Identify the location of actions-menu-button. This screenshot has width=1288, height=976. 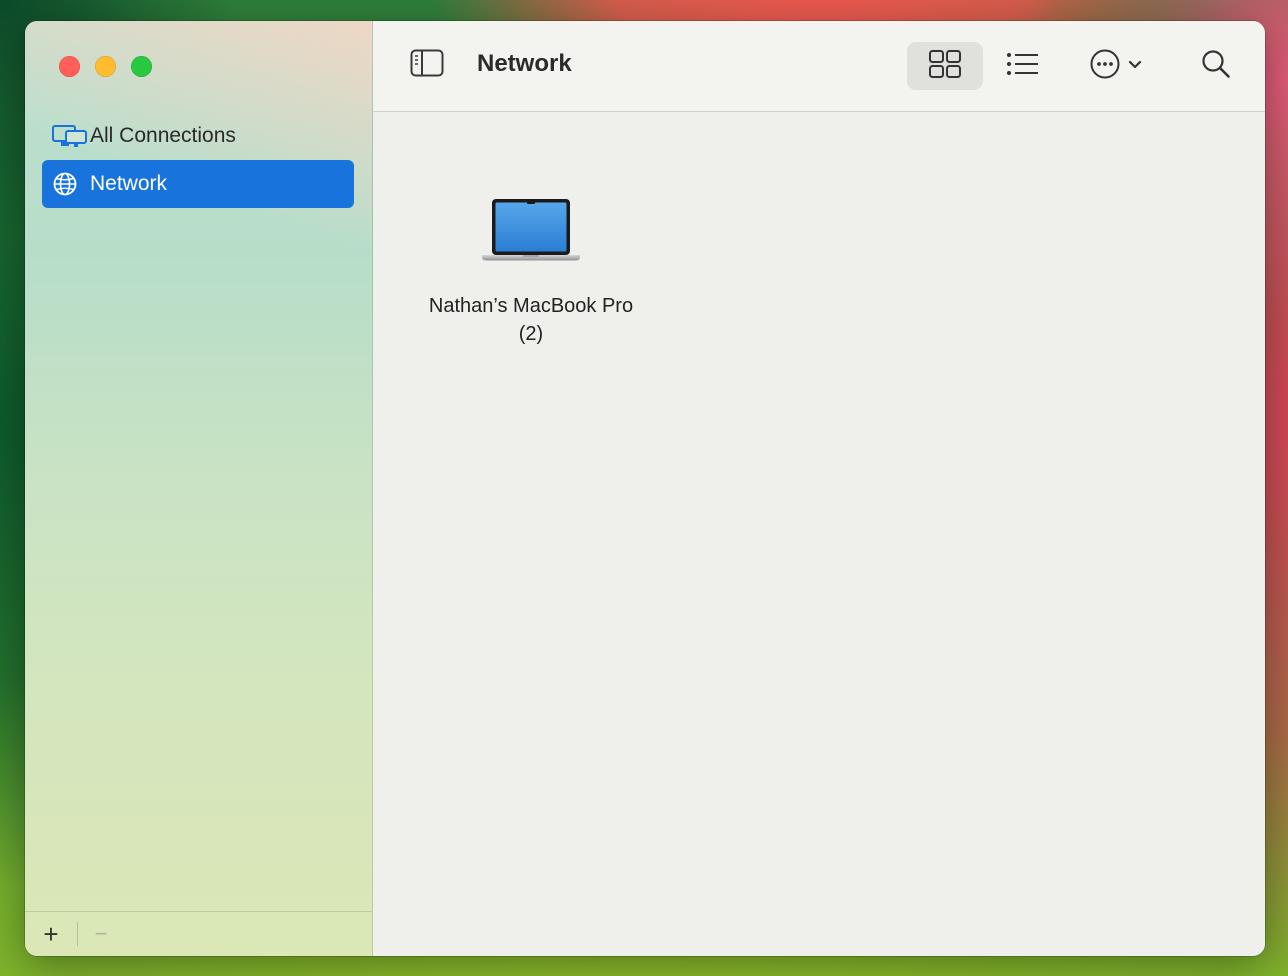
(1119, 66).